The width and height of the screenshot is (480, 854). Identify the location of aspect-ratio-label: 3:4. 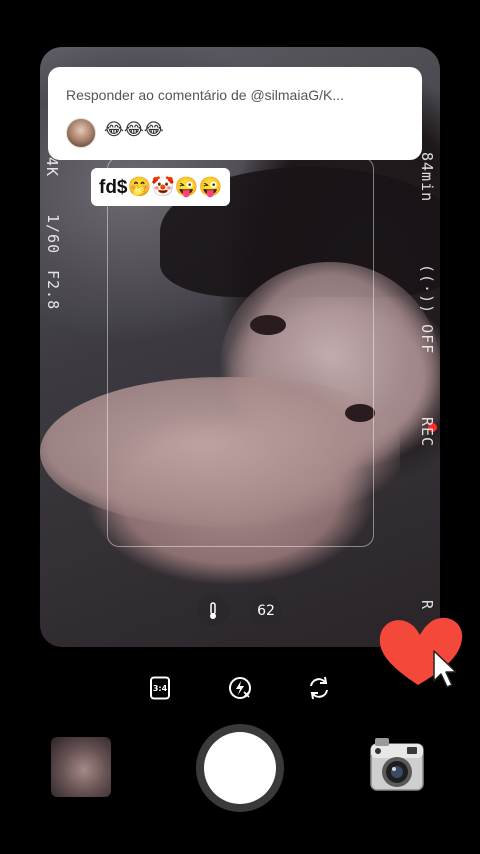
(160, 688).